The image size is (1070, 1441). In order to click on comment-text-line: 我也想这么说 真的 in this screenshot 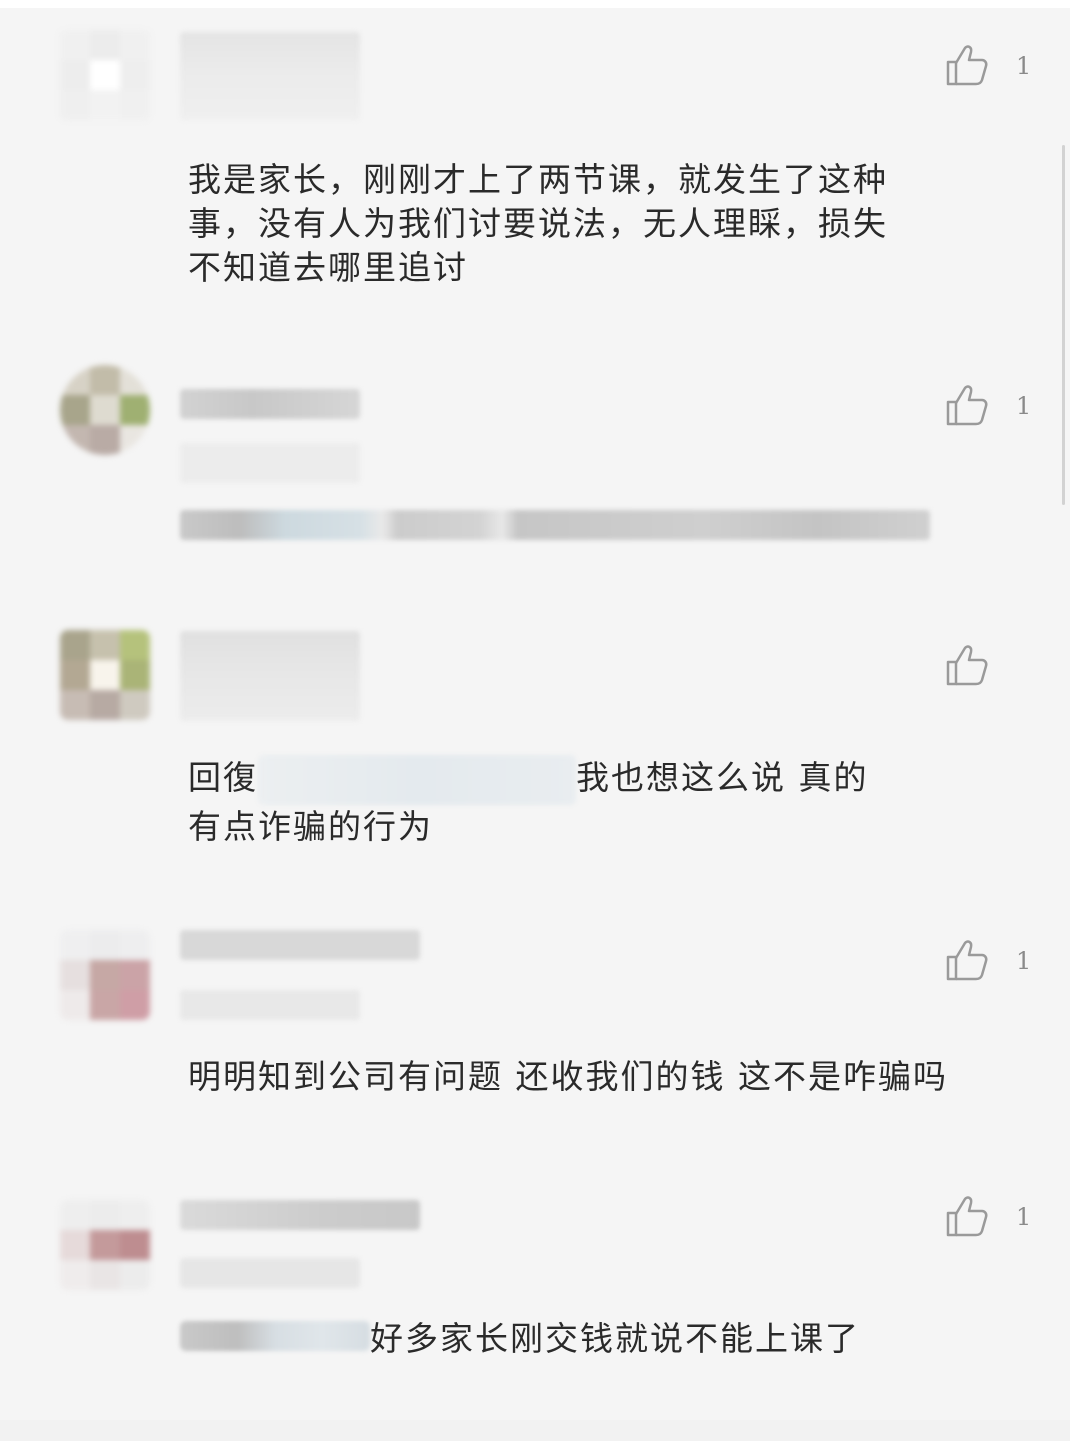, I will do `click(722, 777)`.